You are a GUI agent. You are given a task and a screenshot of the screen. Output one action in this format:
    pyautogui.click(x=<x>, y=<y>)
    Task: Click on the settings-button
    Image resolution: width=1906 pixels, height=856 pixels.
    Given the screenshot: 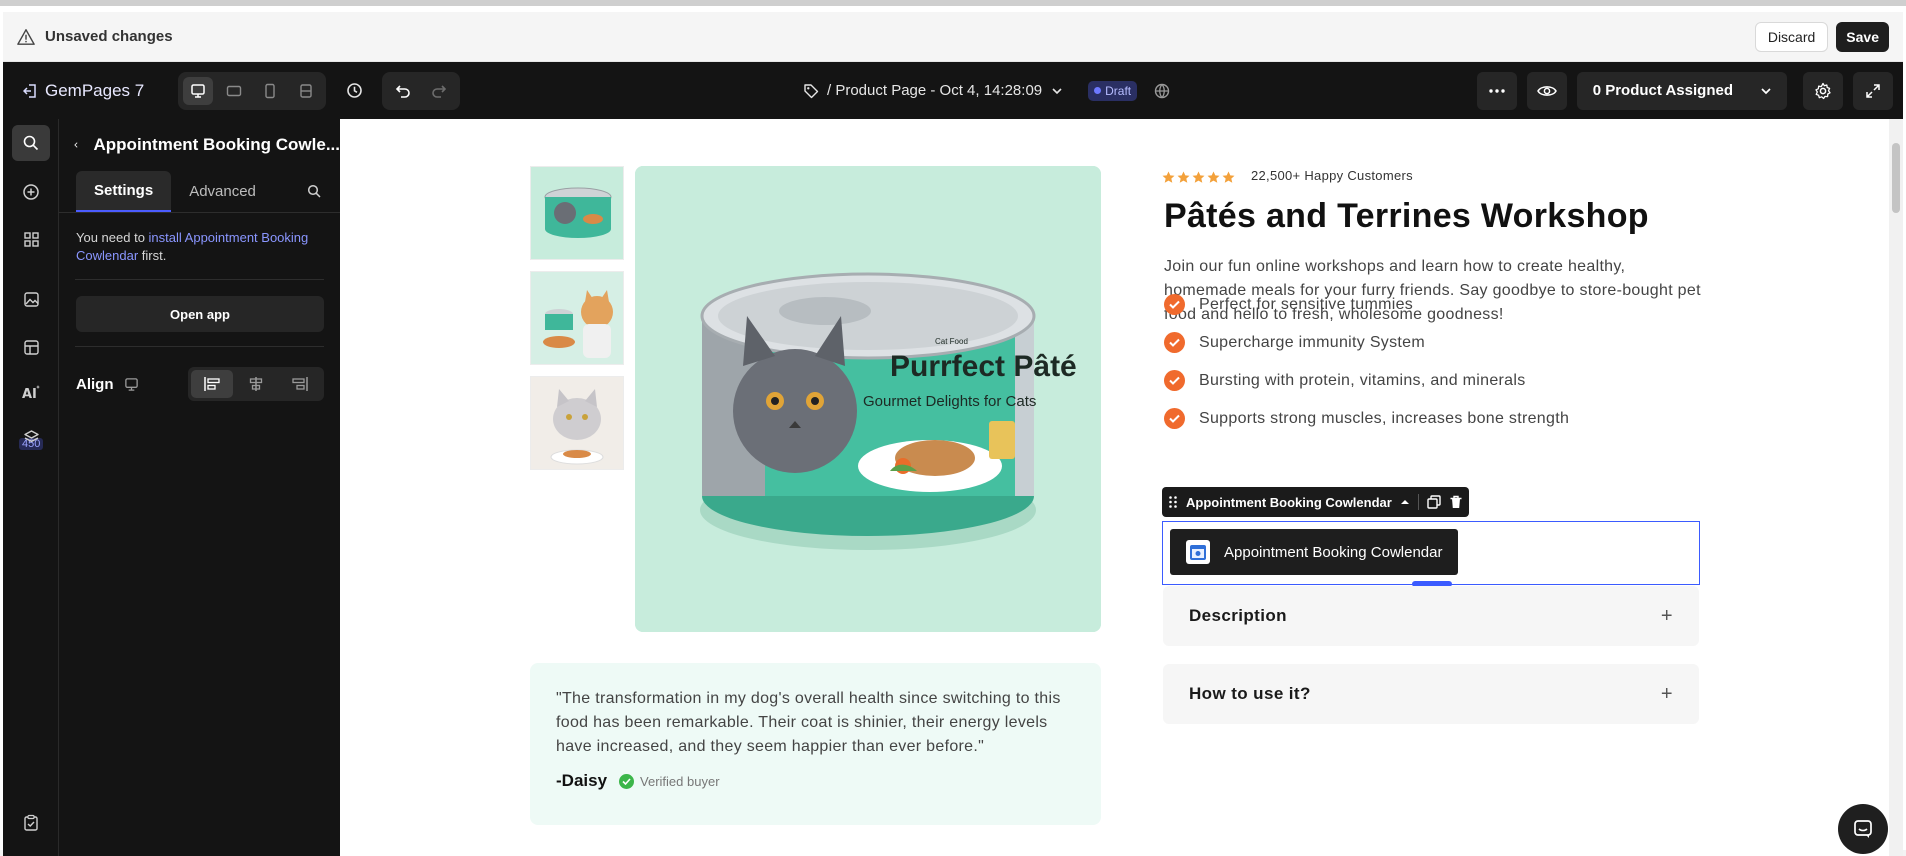 What is the action you would take?
    pyautogui.click(x=1823, y=90)
    